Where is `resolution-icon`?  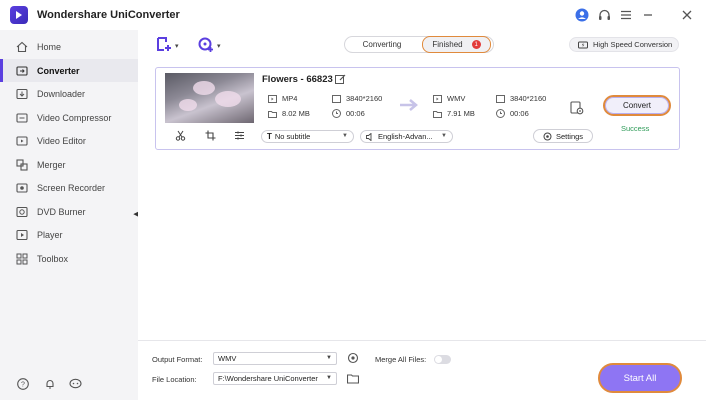
resolution-icon is located at coordinates (500, 98).